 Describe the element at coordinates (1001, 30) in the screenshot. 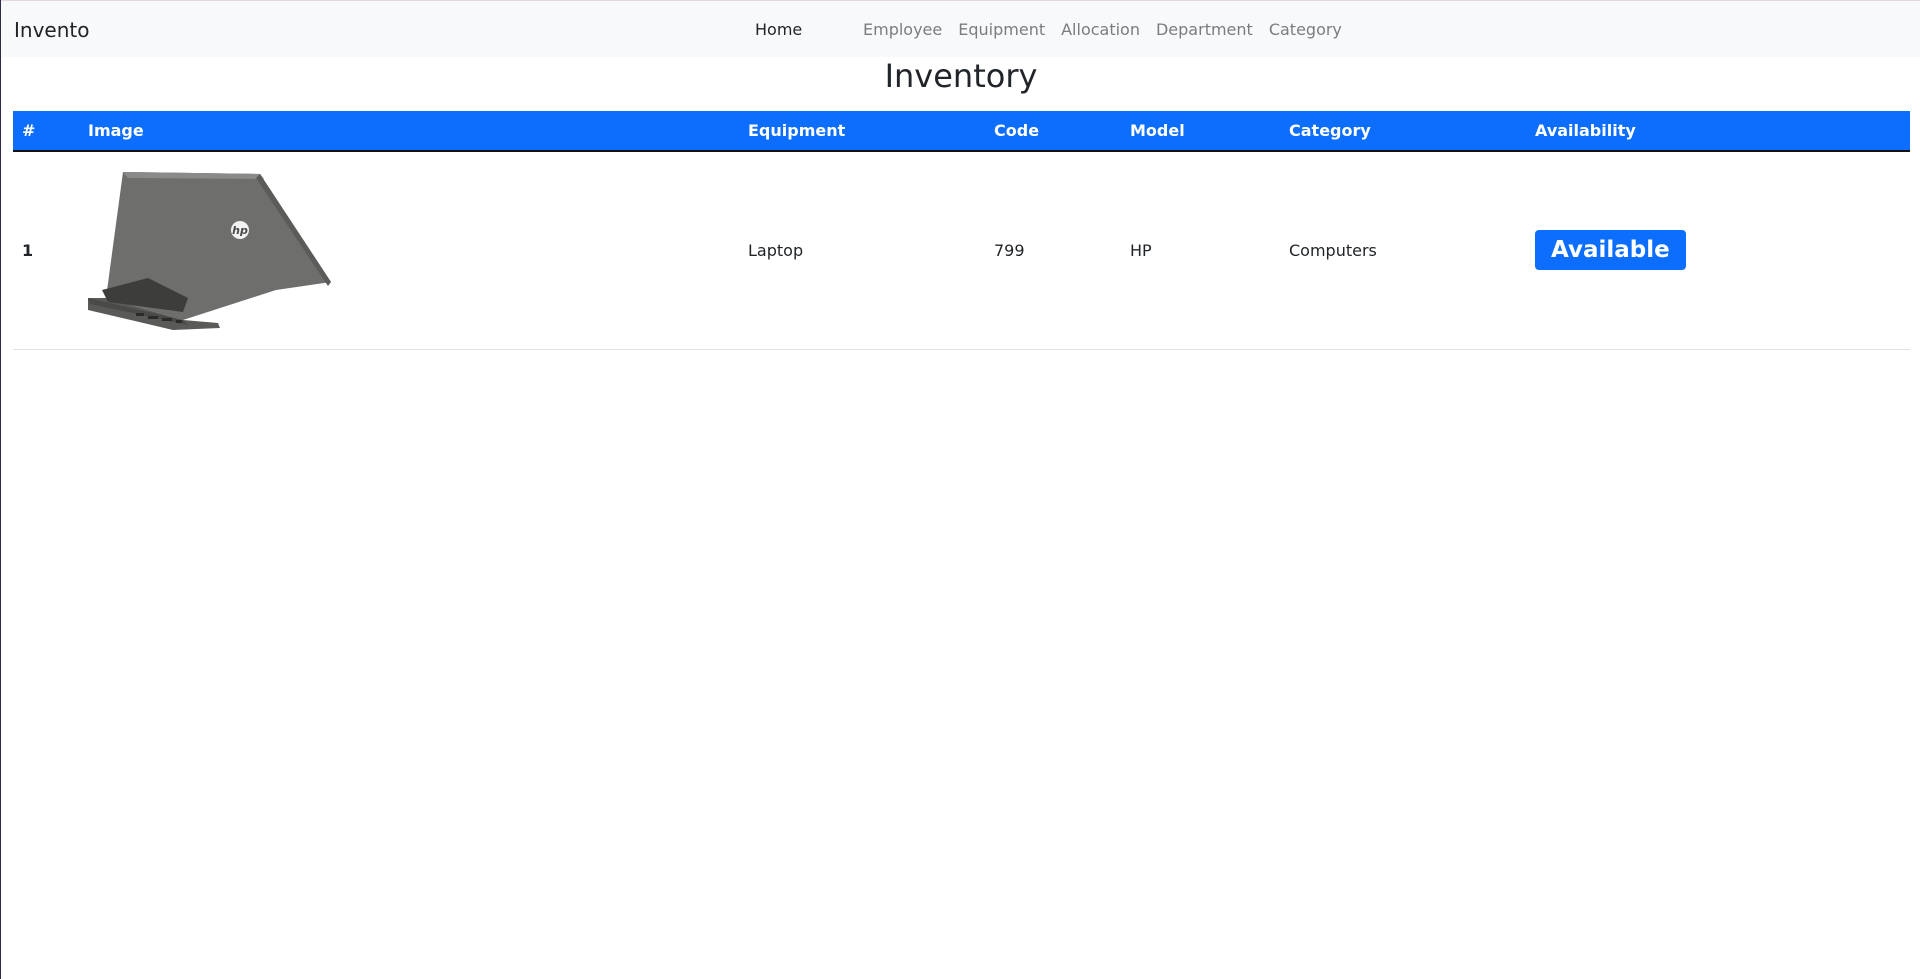

I see `nav-equipment: Equipment` at that location.